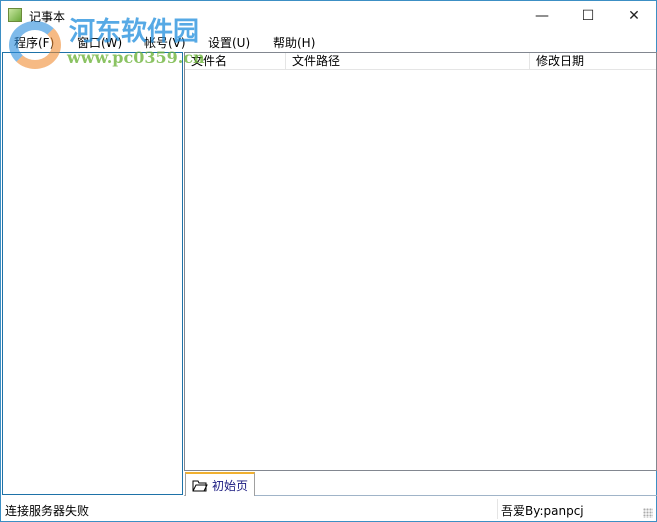 The width and height of the screenshot is (657, 522). I want to click on list-header: 文件名 文件路径 修改日期, so click(420, 61).